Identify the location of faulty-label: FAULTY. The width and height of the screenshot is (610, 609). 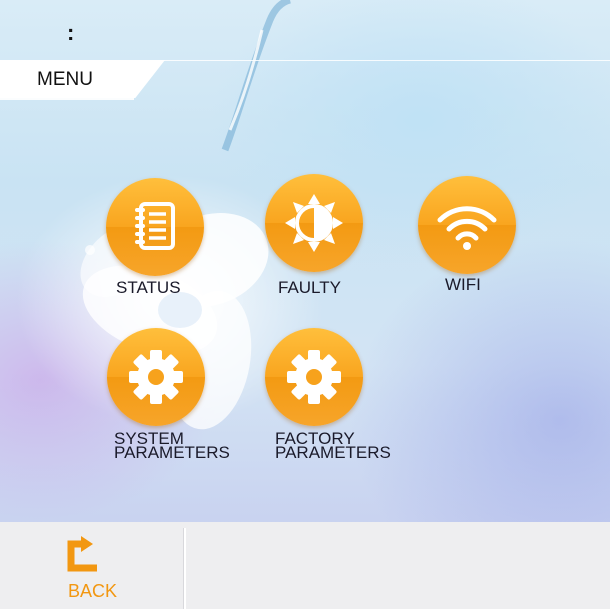
(309, 287).